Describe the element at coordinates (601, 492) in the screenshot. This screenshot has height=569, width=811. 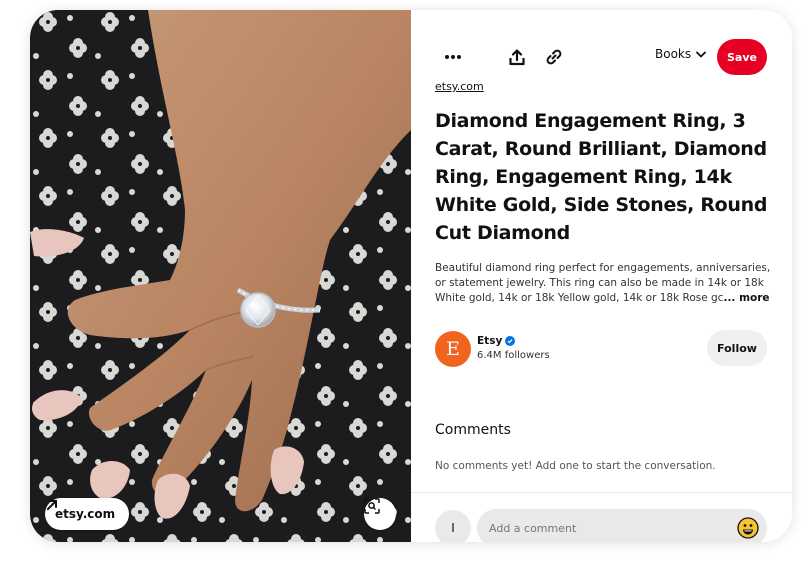
I see `divider` at that location.